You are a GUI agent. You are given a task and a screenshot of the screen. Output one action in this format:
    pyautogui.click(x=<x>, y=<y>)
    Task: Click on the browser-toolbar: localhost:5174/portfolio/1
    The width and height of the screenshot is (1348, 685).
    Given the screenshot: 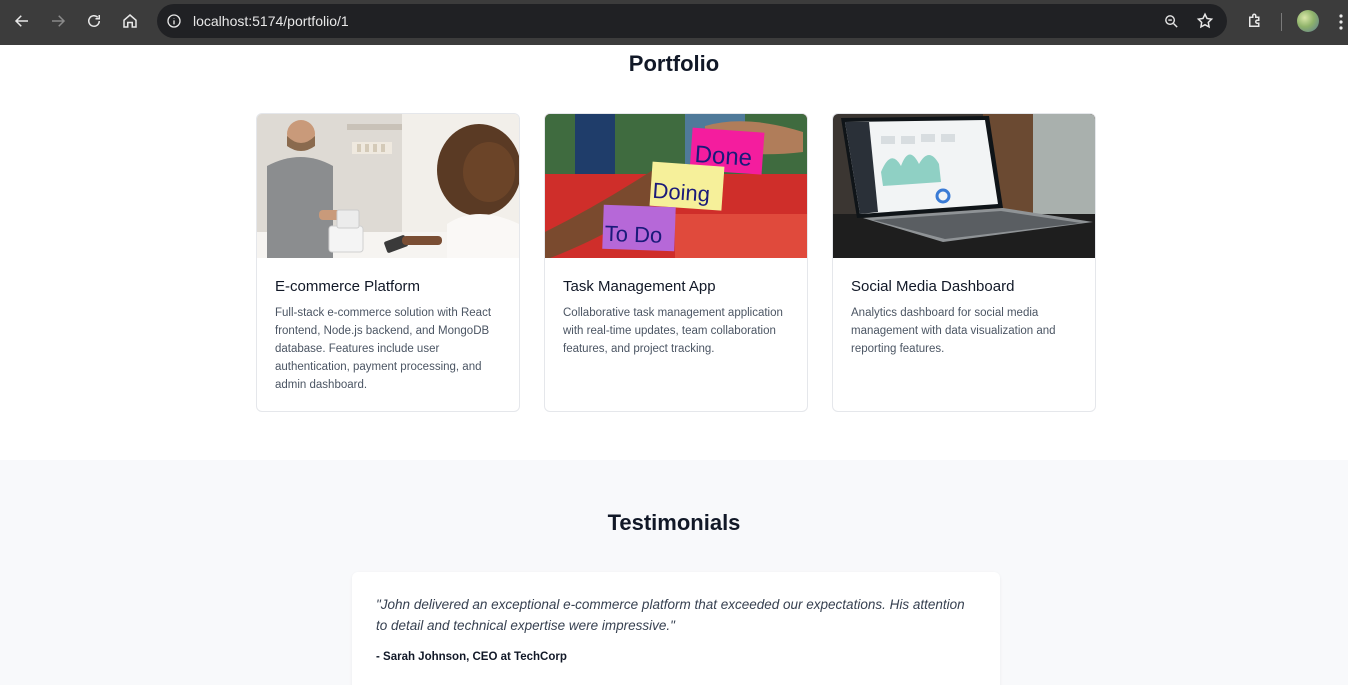 What is the action you would take?
    pyautogui.click(x=674, y=22)
    